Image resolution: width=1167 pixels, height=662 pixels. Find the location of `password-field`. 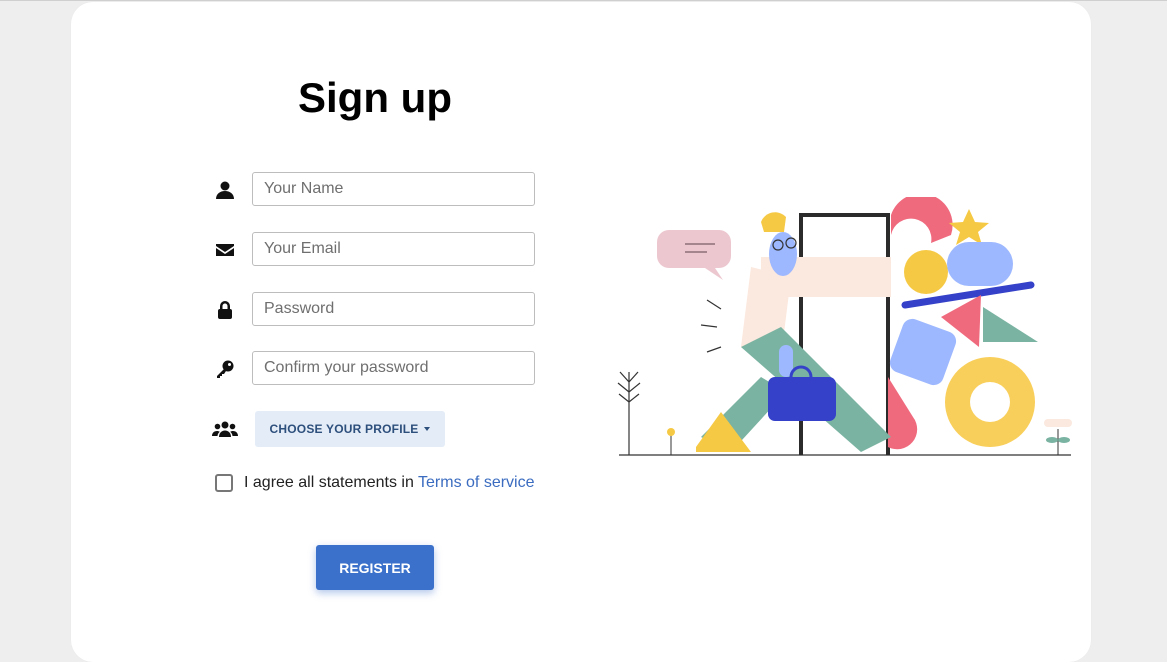

password-field is located at coordinates (393, 309).